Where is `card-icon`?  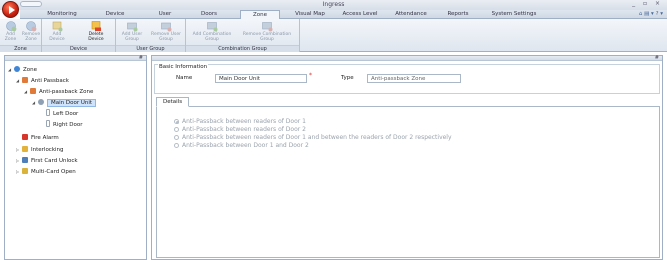 card-icon is located at coordinates (25, 160).